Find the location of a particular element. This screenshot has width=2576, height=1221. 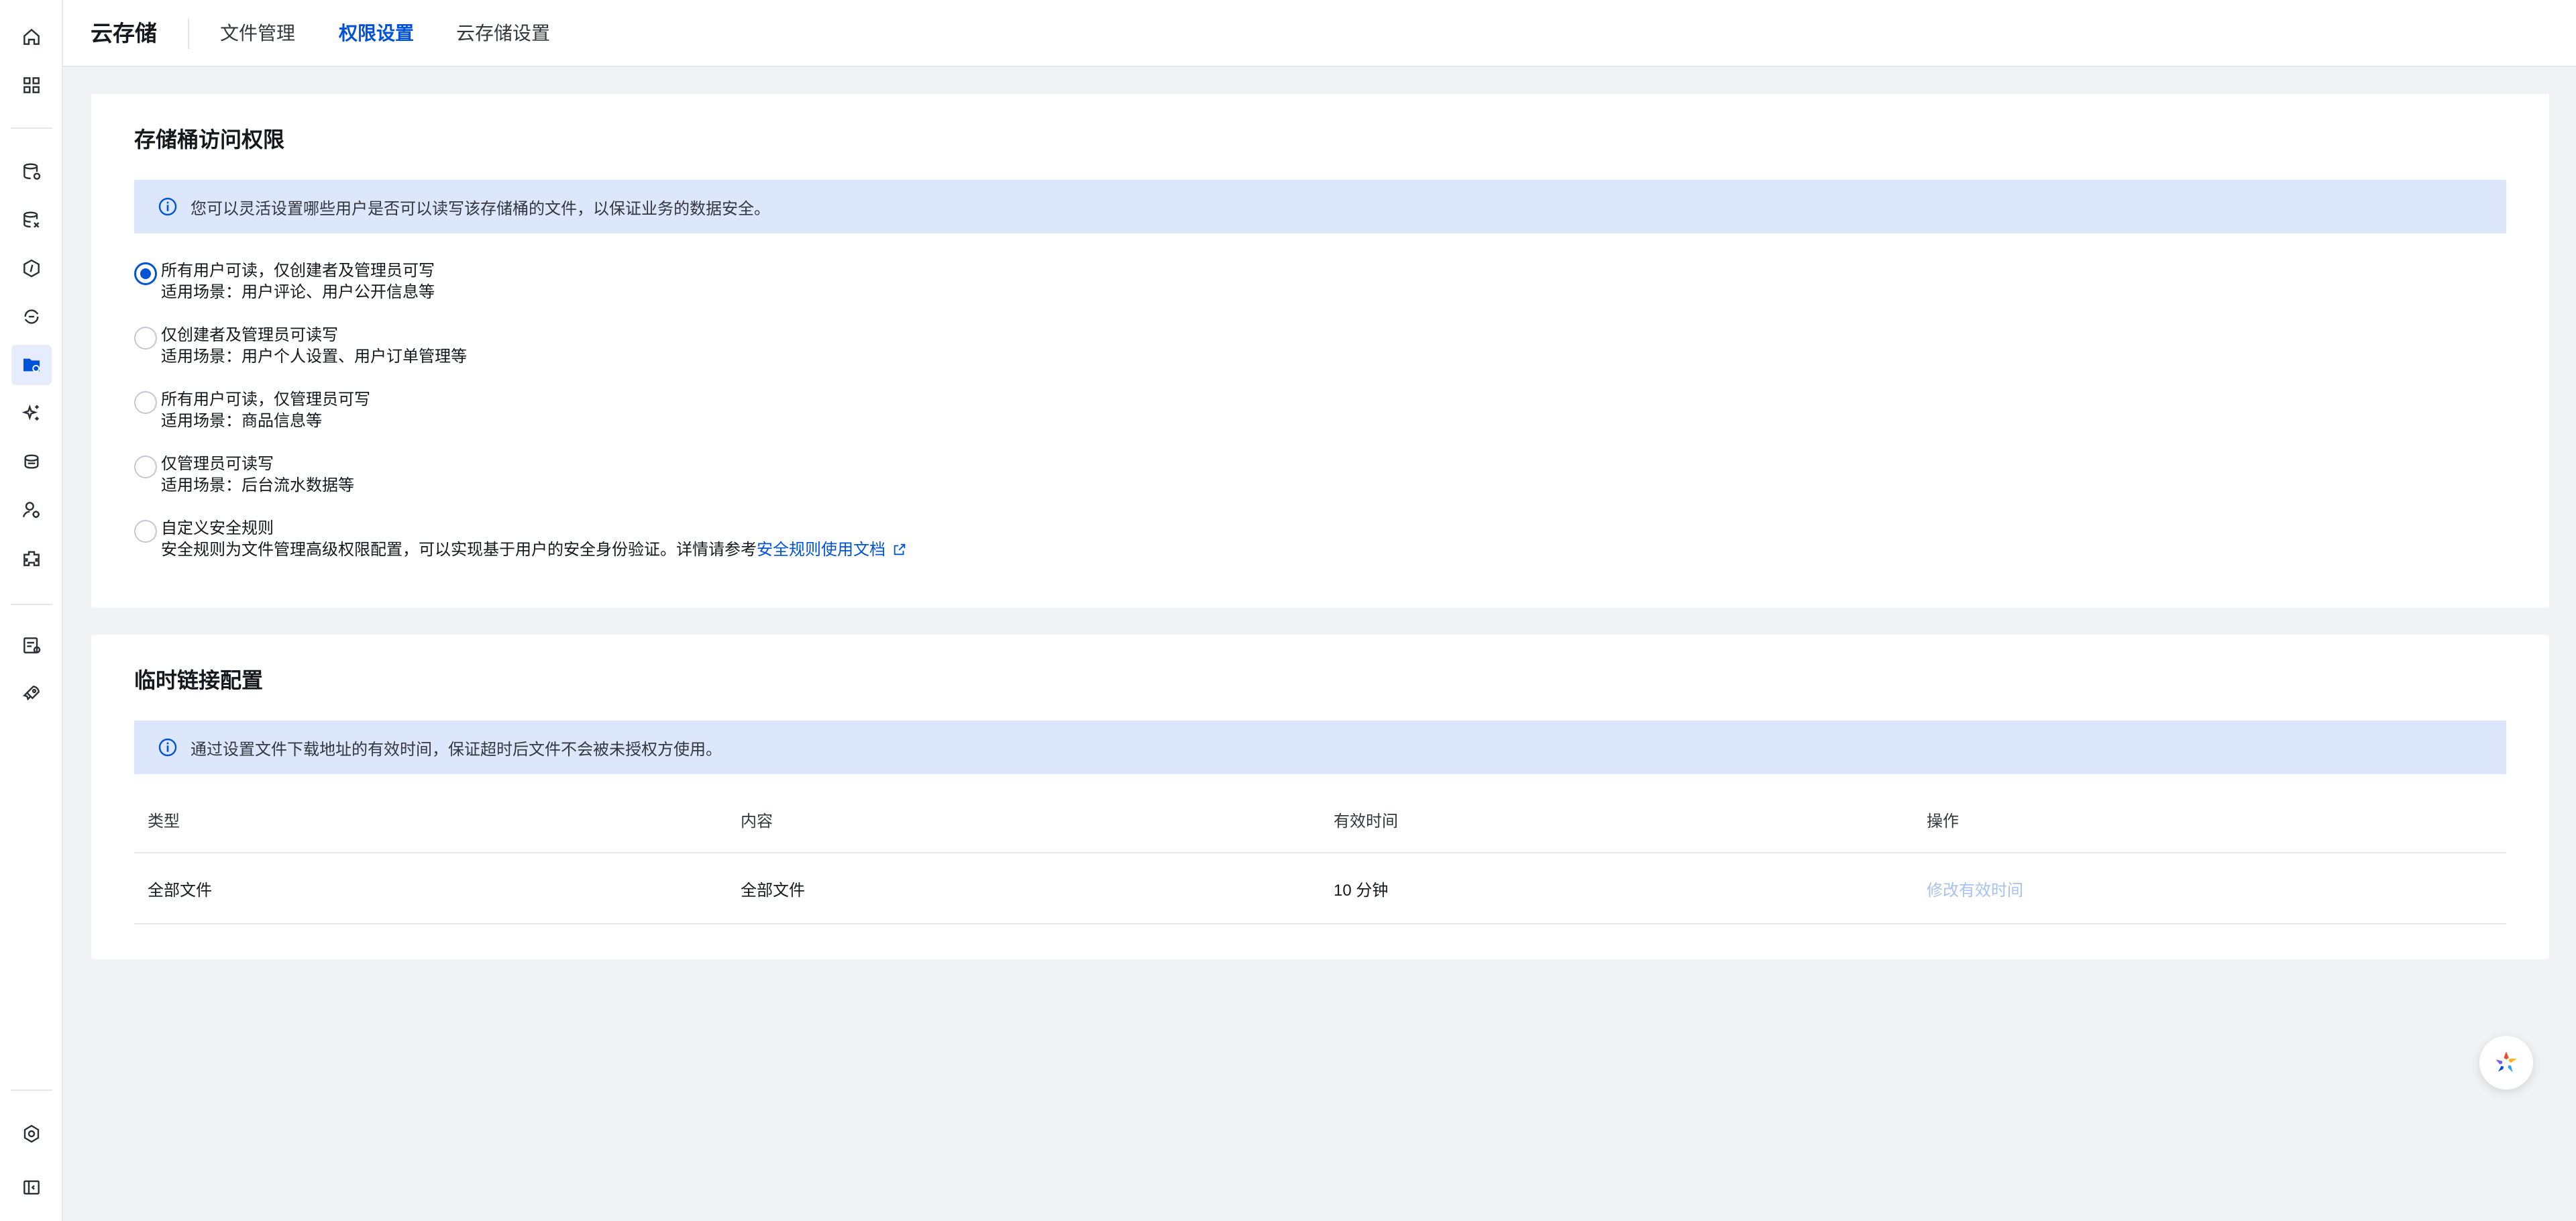

table-row: 全部文件 全部文件 10 分钟 修改有效时间 is located at coordinates (1320, 888).